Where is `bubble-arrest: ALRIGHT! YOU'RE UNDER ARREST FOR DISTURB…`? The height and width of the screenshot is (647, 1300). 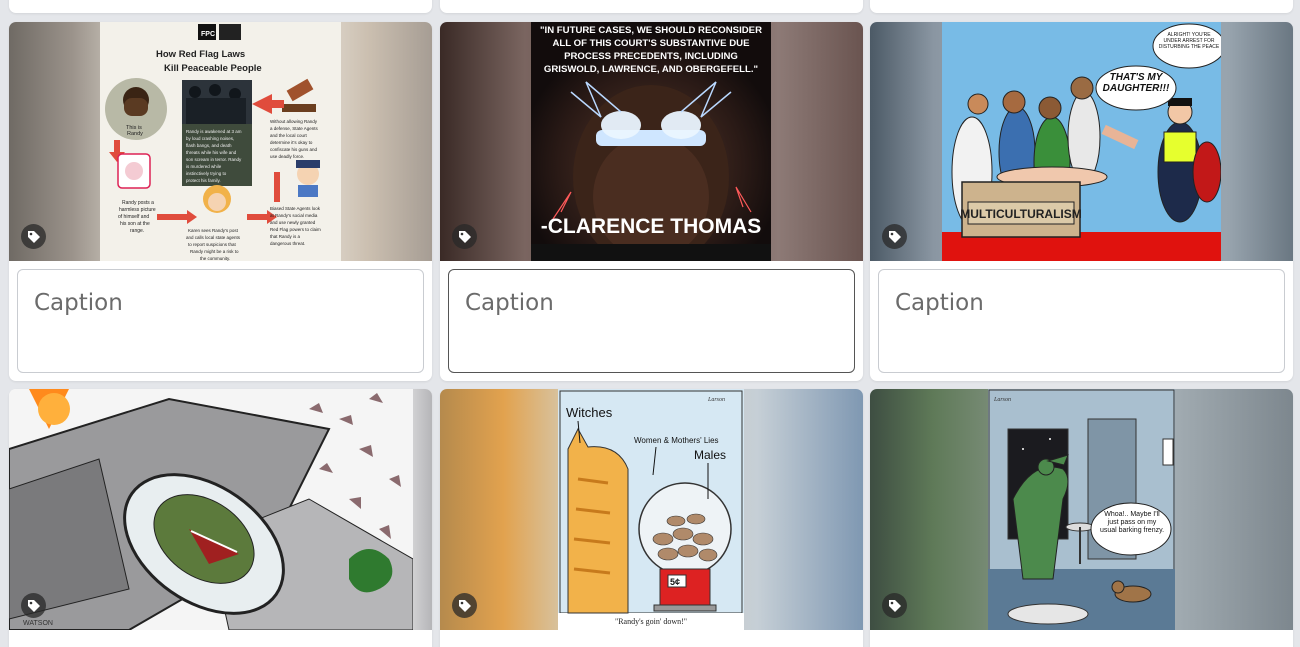 bubble-arrest: ALRIGHT! YOU'RE UNDER ARREST FOR DISTURB… is located at coordinates (1189, 41).